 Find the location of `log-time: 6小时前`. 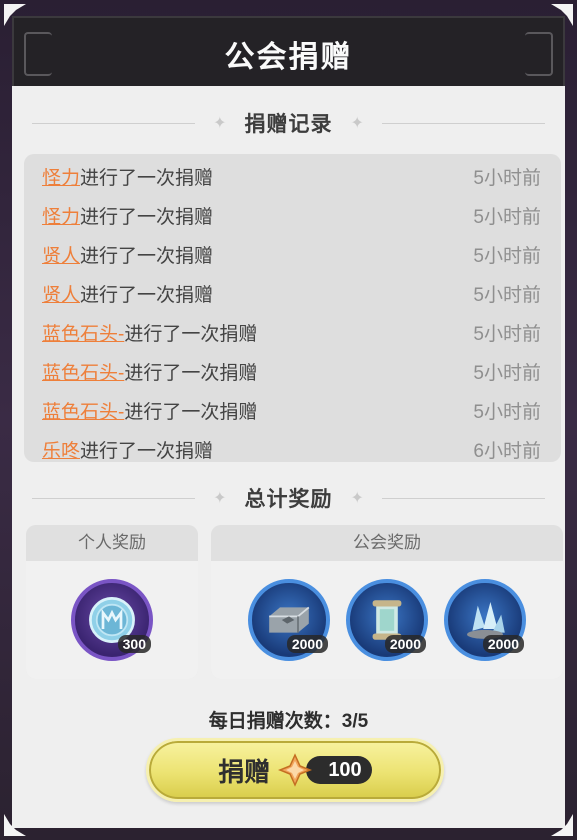

log-time: 6小时前 is located at coordinates (507, 451).